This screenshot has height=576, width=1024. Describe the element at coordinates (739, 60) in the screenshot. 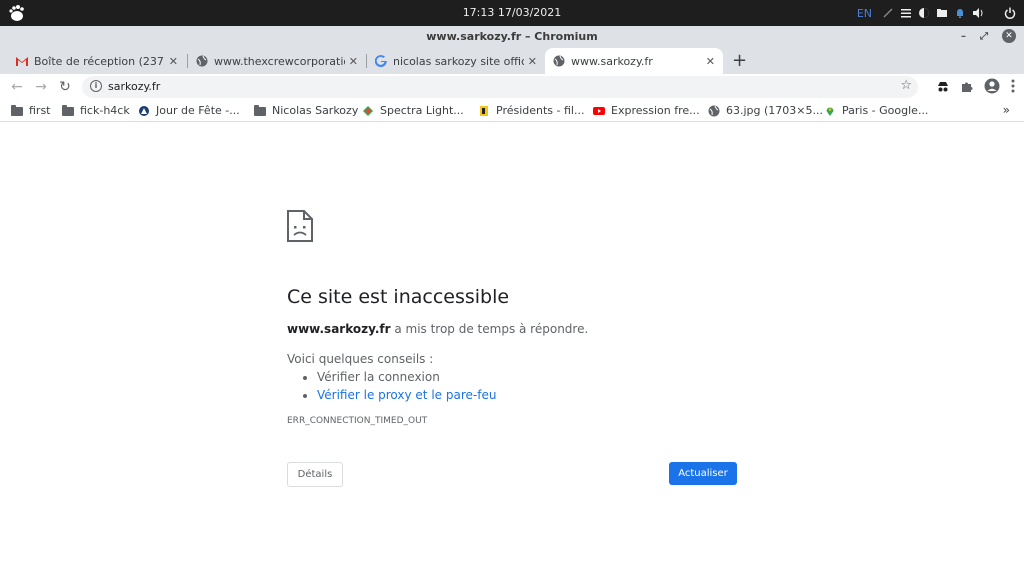

I see `new-tab-button: +` at that location.